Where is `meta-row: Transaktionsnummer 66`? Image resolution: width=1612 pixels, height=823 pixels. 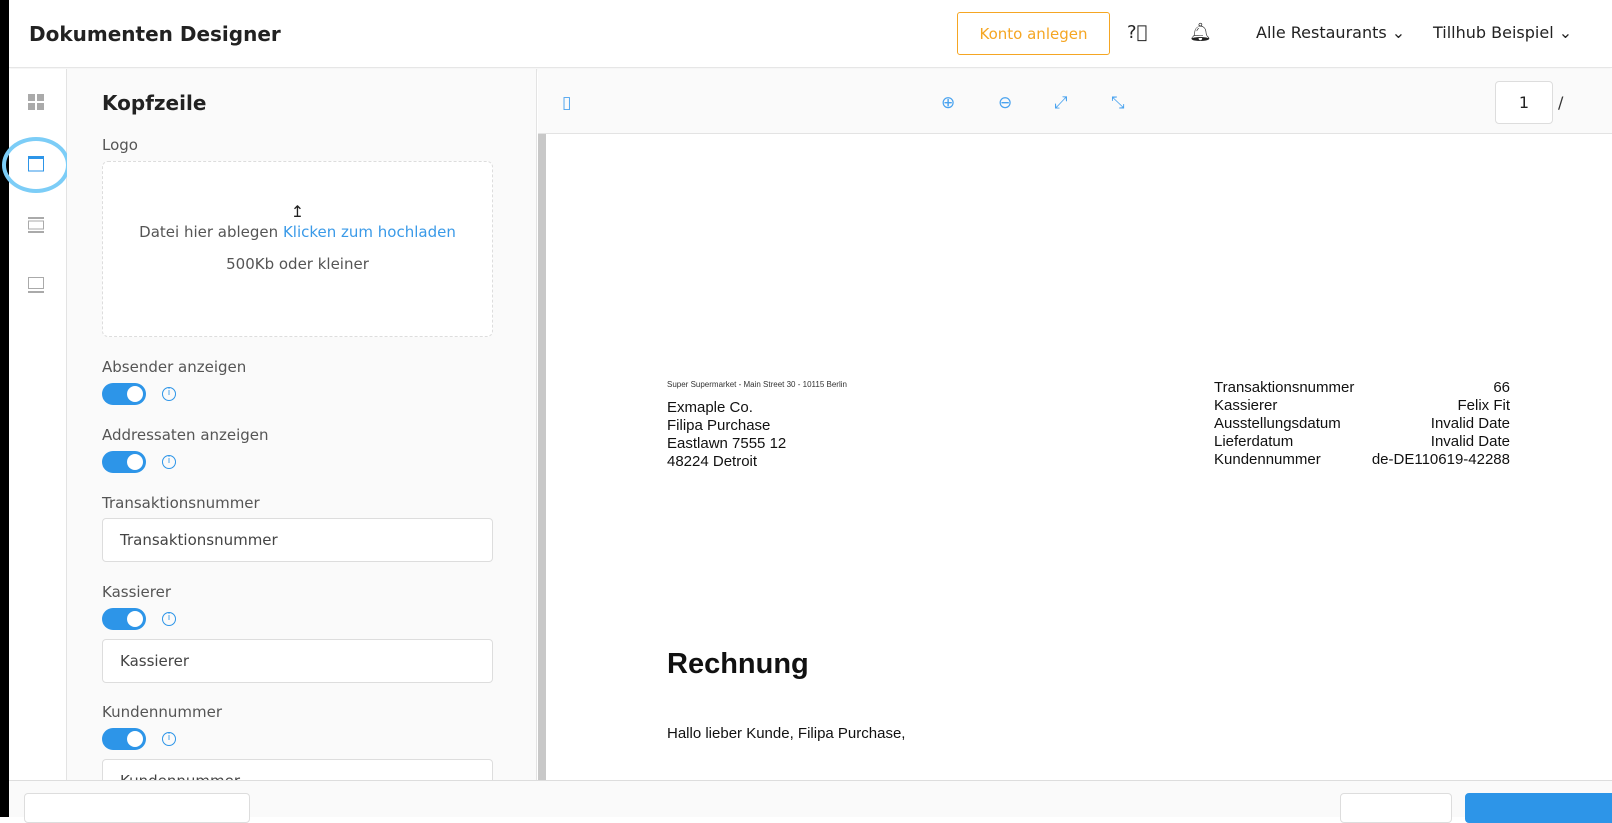
meta-row: Transaktionsnummer 66 is located at coordinates (1362, 387).